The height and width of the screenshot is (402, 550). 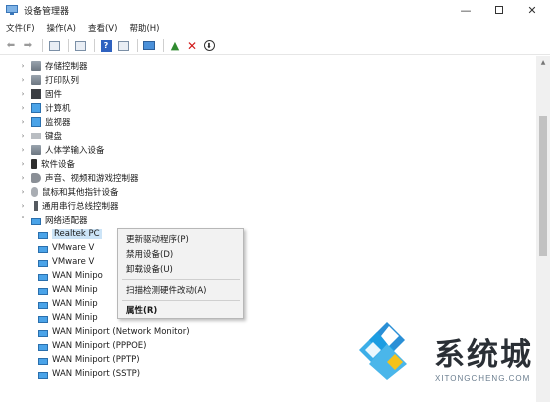 What do you see at coordinates (36, 108) in the screenshot?
I see `computer-icon` at bounding box center [36, 108].